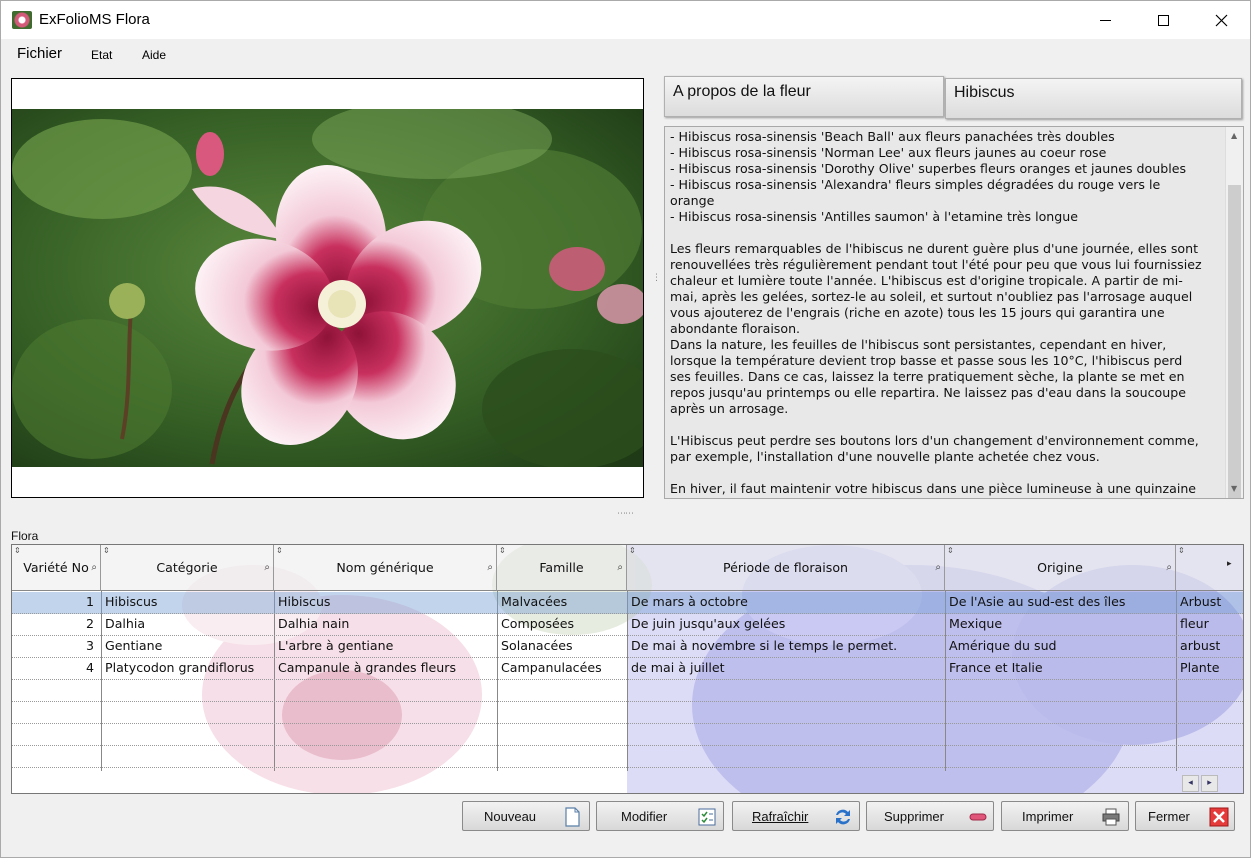  I want to click on maximize-button, so click(1163, 20).